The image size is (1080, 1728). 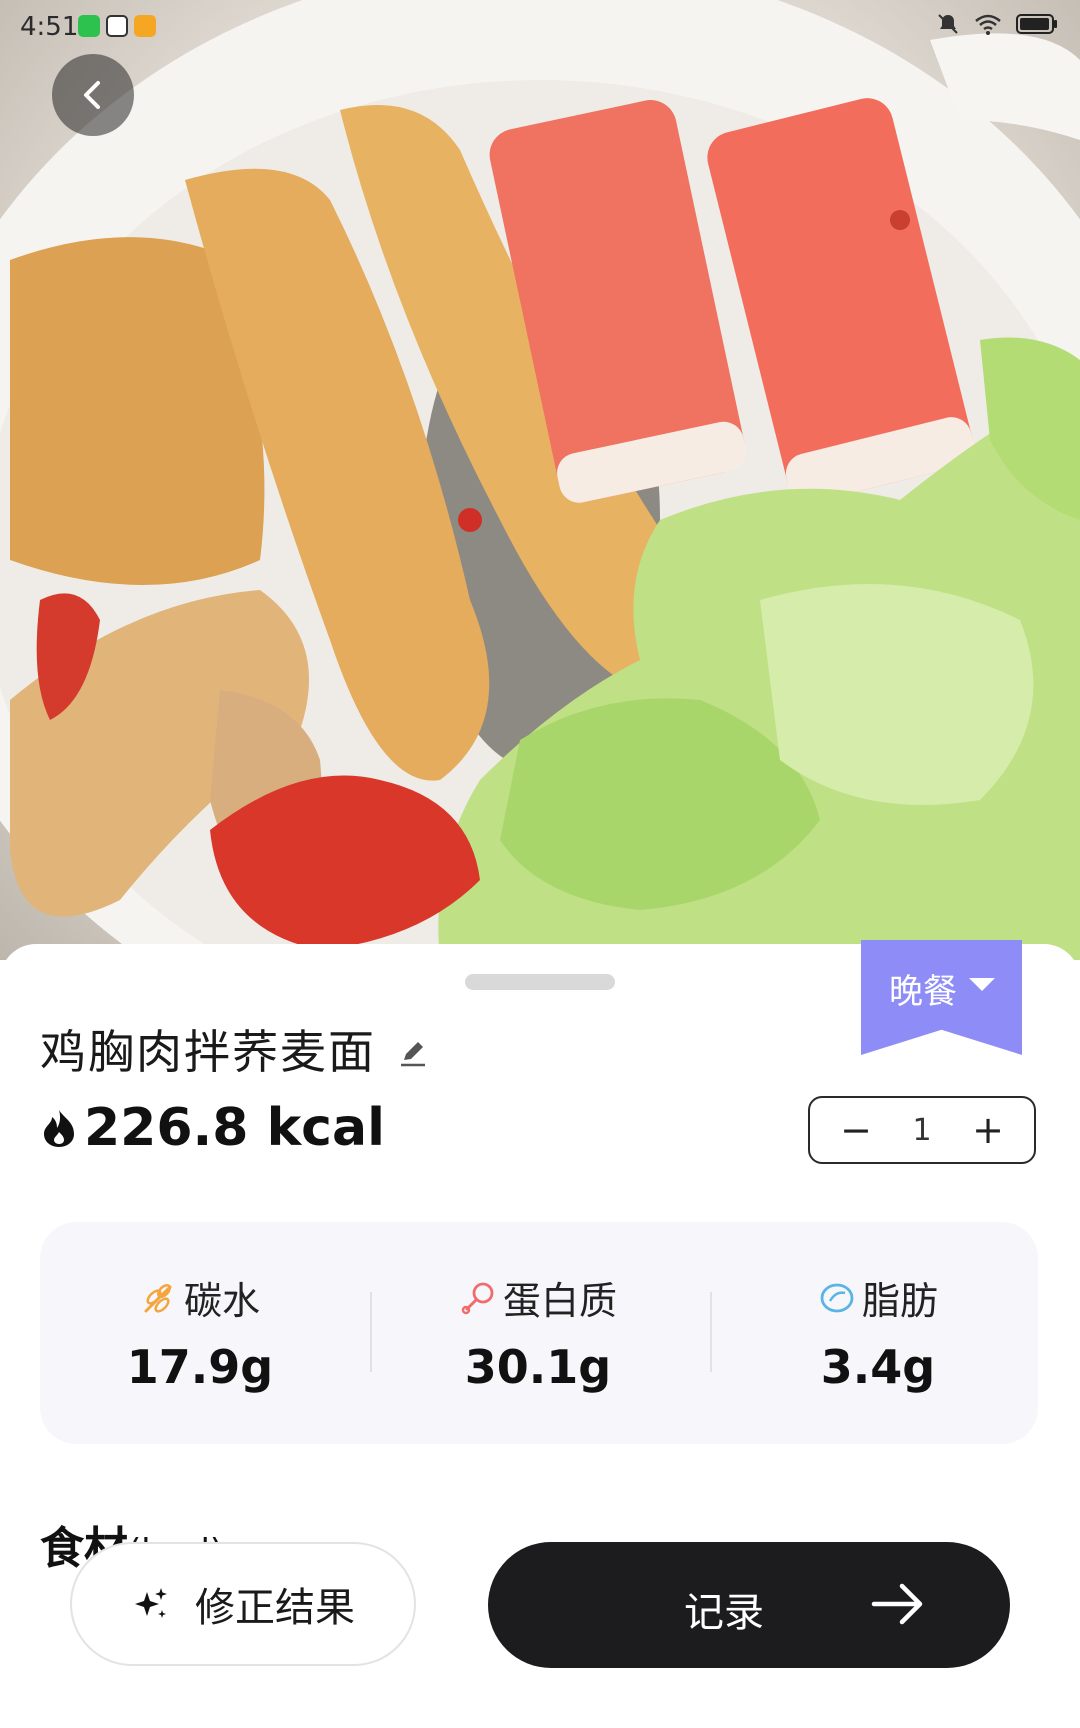 I want to click on wheat-icon, so click(x=158, y=1298).